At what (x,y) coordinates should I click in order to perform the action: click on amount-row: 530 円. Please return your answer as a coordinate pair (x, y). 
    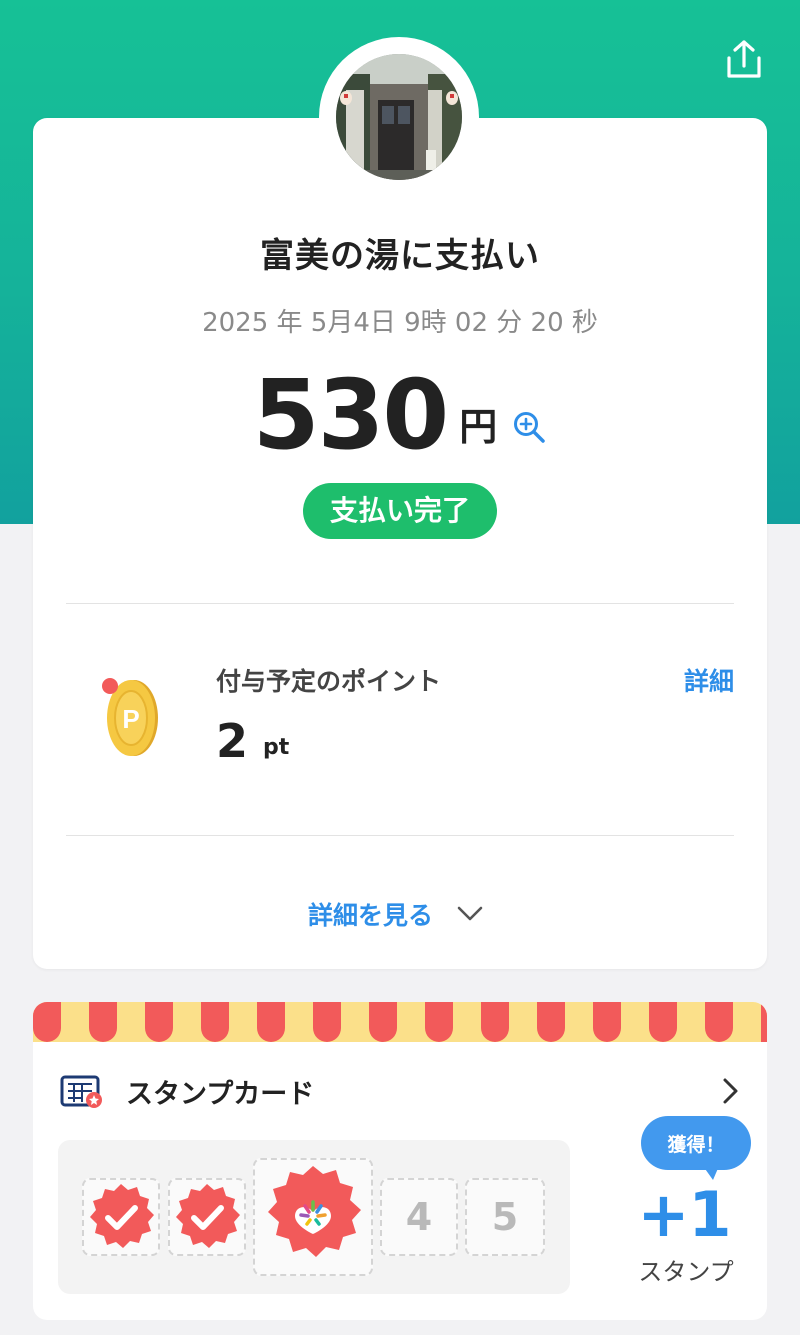
    Looking at the image, I should click on (400, 410).